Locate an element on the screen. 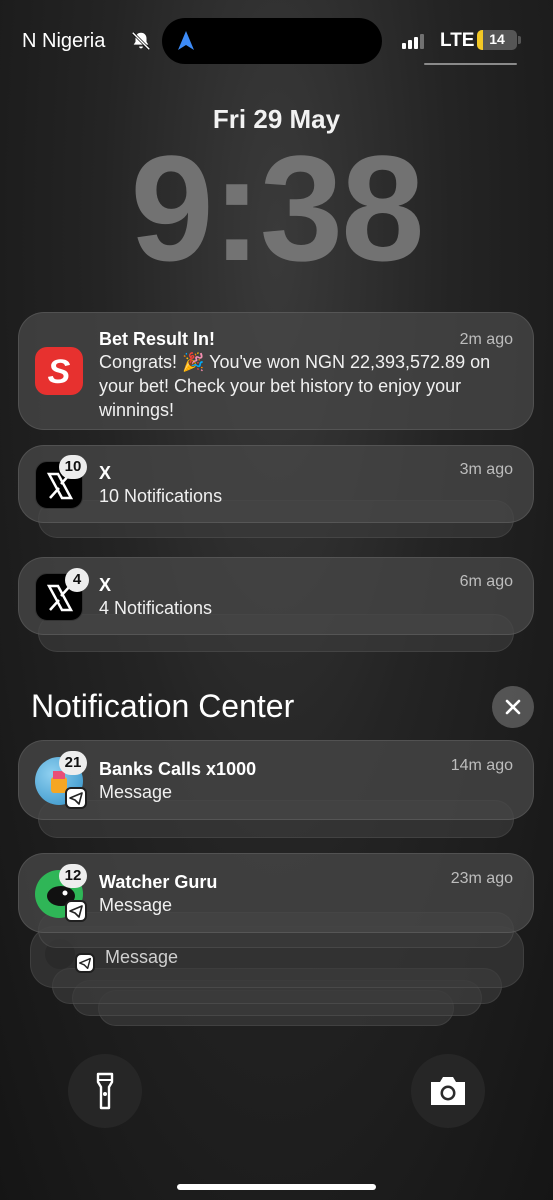  notification-watcher-guru: 12 Watcher Guru 23m ago Message is located at coordinates (276, 893).